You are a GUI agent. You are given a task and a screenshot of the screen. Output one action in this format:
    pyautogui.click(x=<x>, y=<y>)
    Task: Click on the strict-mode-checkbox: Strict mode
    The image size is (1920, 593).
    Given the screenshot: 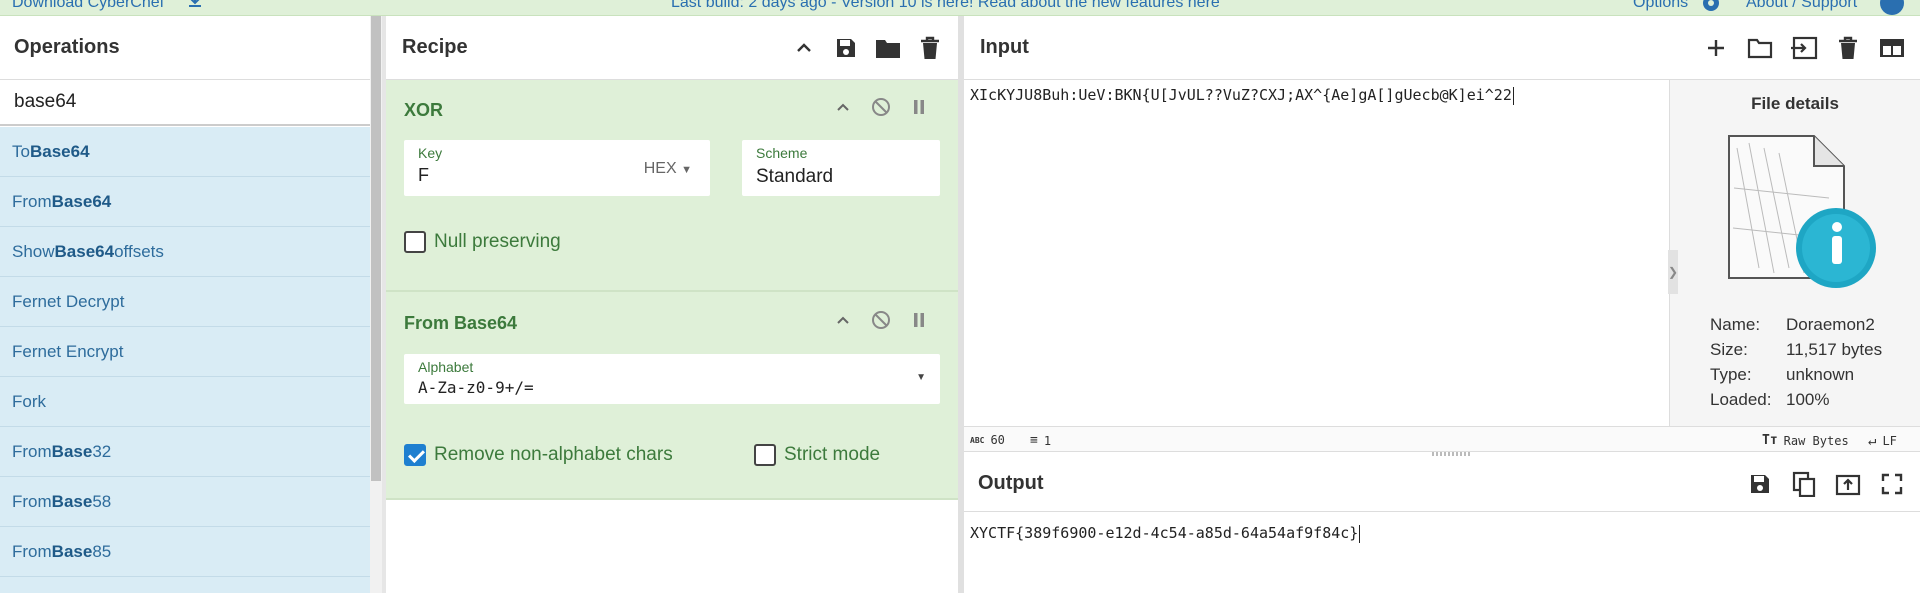 What is the action you would take?
    pyautogui.click(x=817, y=455)
    